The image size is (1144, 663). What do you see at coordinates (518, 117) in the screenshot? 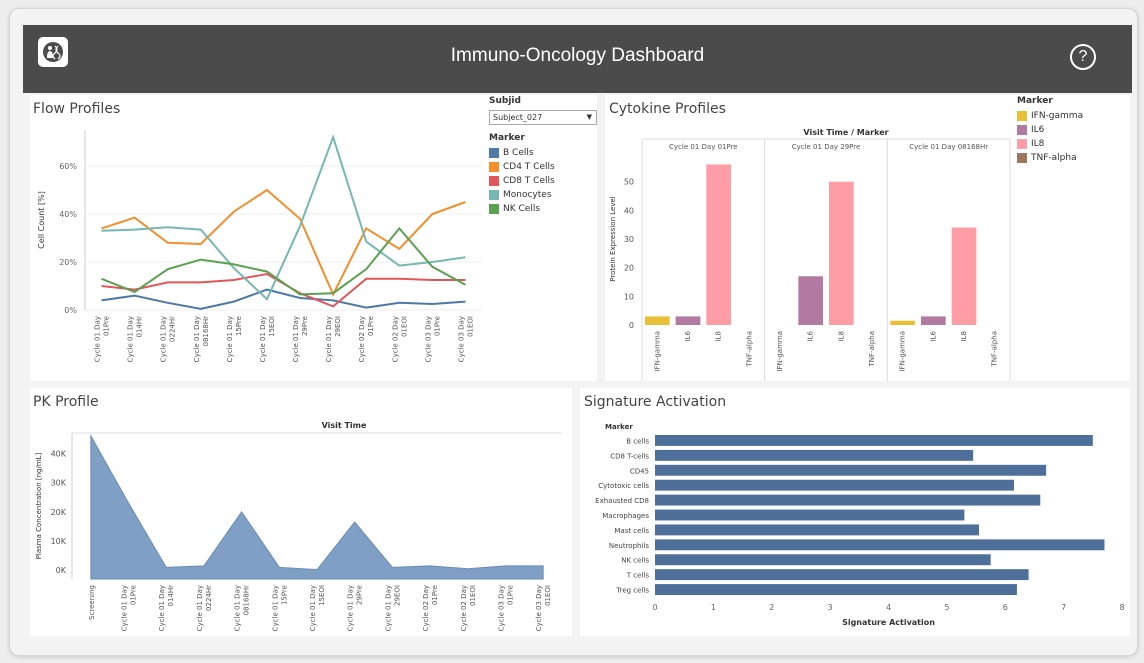
I see `subjid-value: Subject_027` at bounding box center [518, 117].